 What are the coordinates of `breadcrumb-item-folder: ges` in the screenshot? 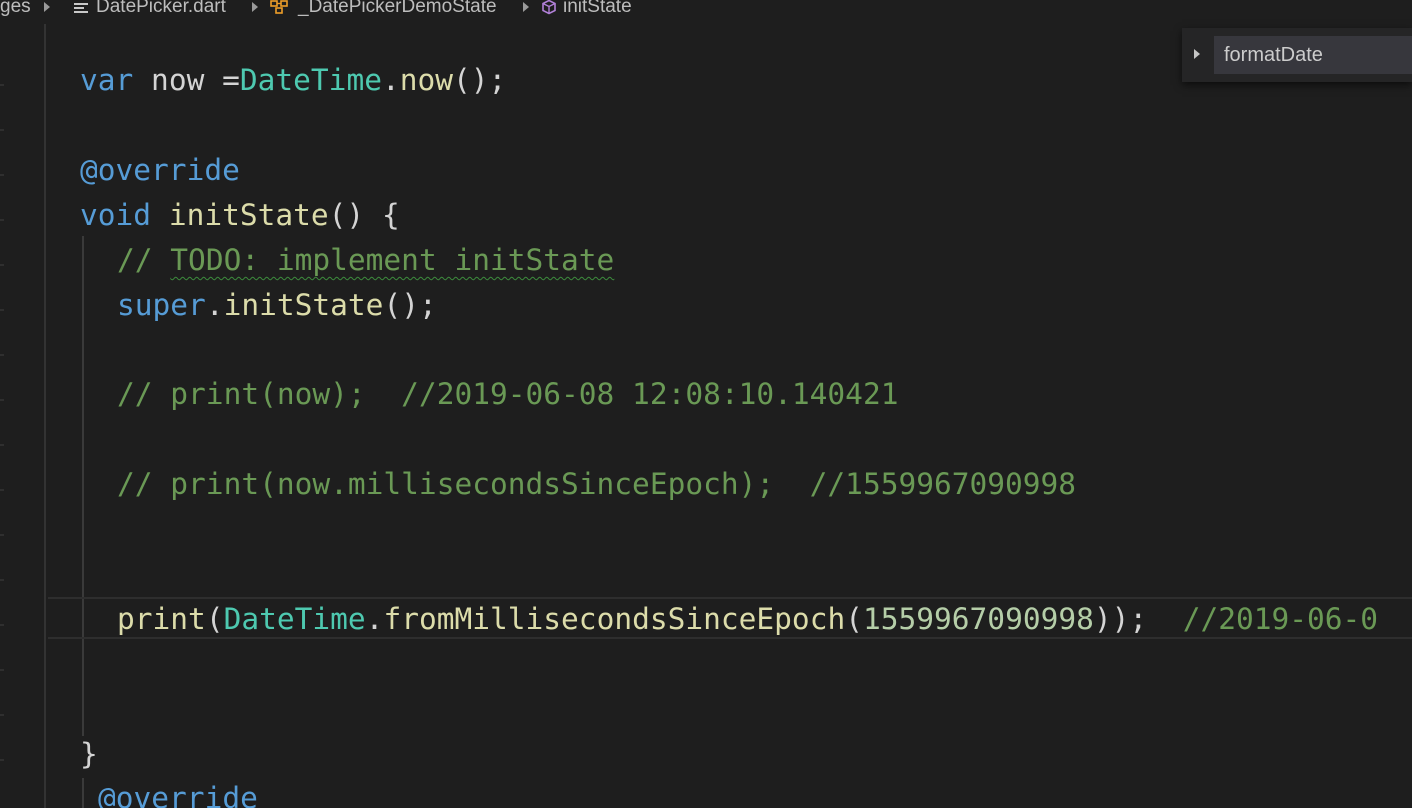 It's located at (15, 8).